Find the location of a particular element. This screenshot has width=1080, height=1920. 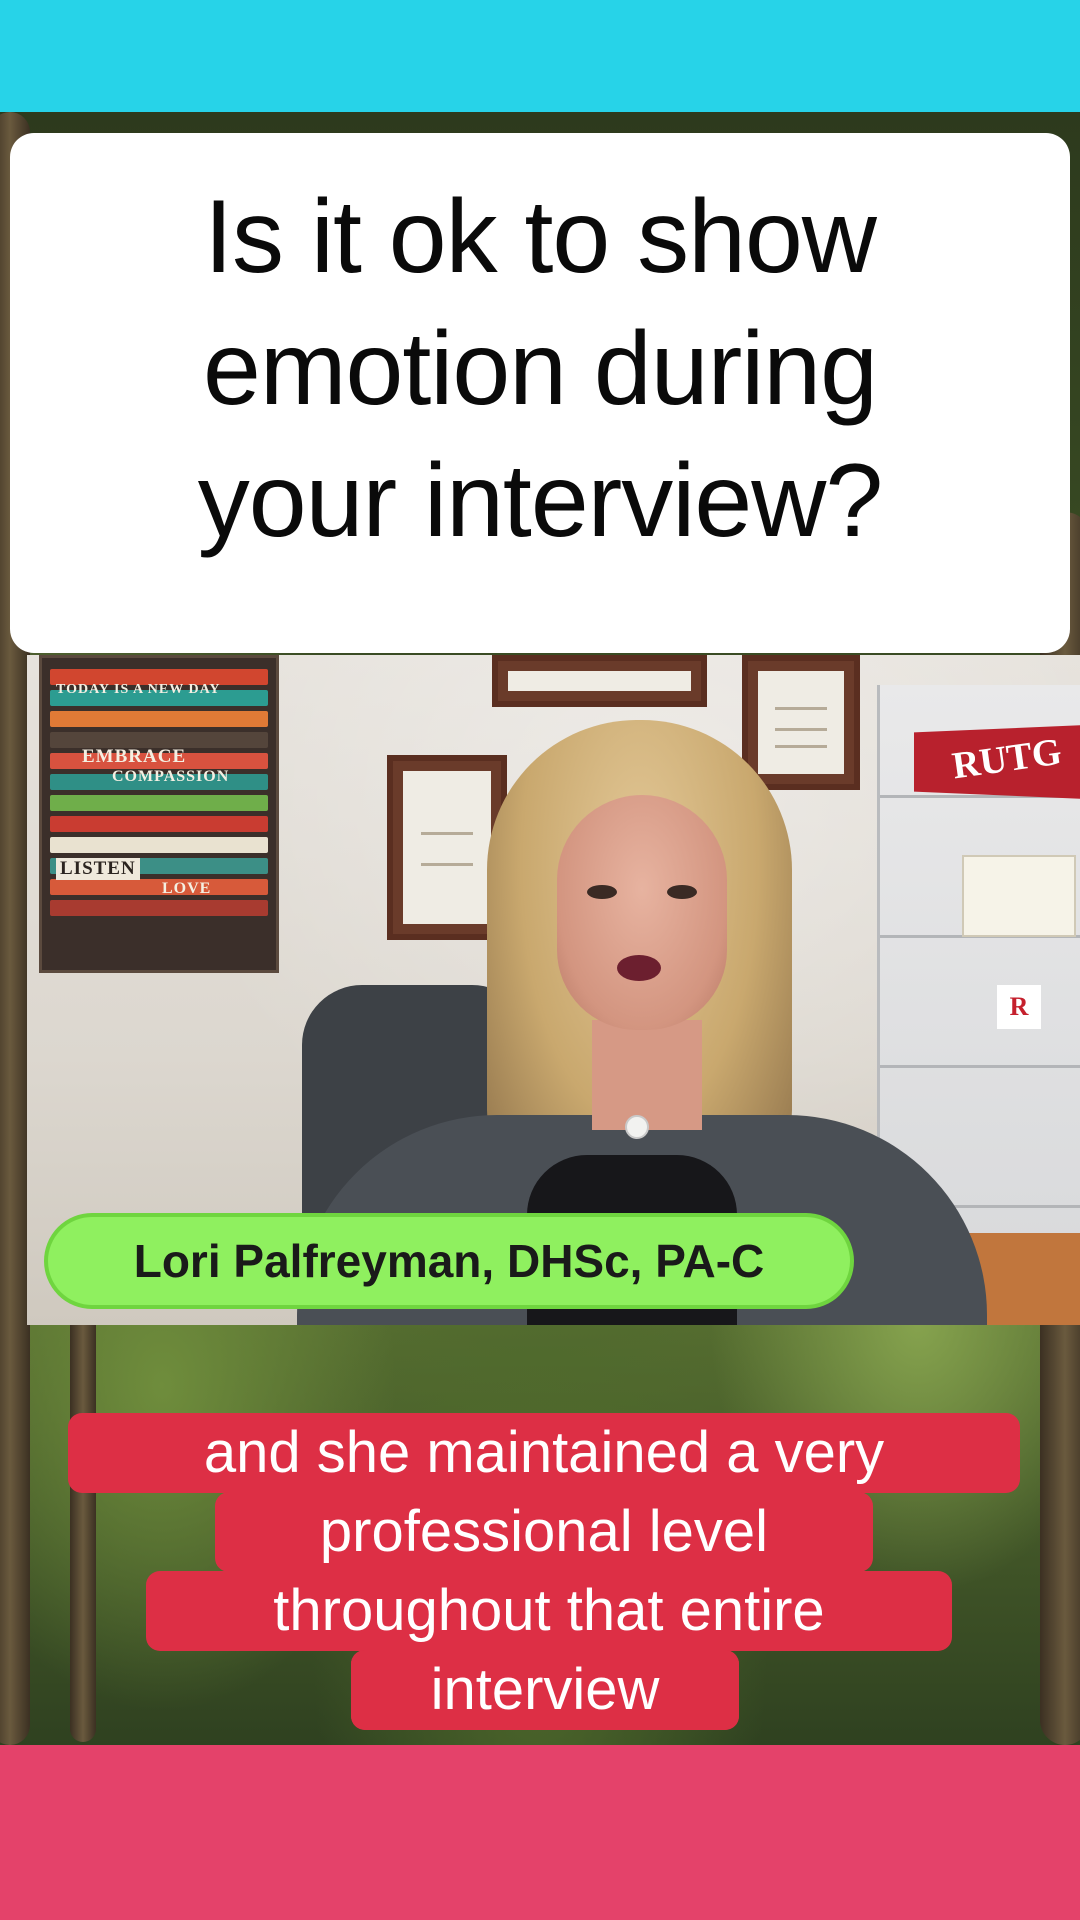

poster-word-5: LOVE is located at coordinates (187, 888).